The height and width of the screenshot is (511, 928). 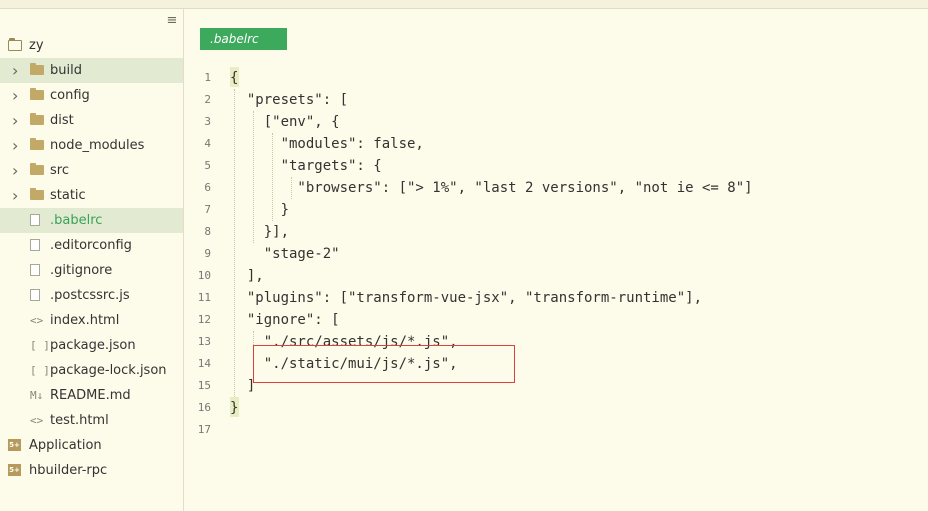 I want to click on tree-item-test-html: <> test.html, so click(x=91, y=420).